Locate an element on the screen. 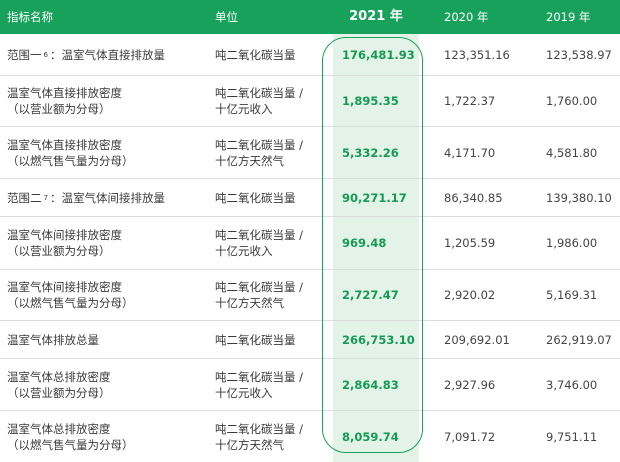  indicator-name: 温室气体总排放密度 （以燃气售气量为分母） is located at coordinates (70, 436).